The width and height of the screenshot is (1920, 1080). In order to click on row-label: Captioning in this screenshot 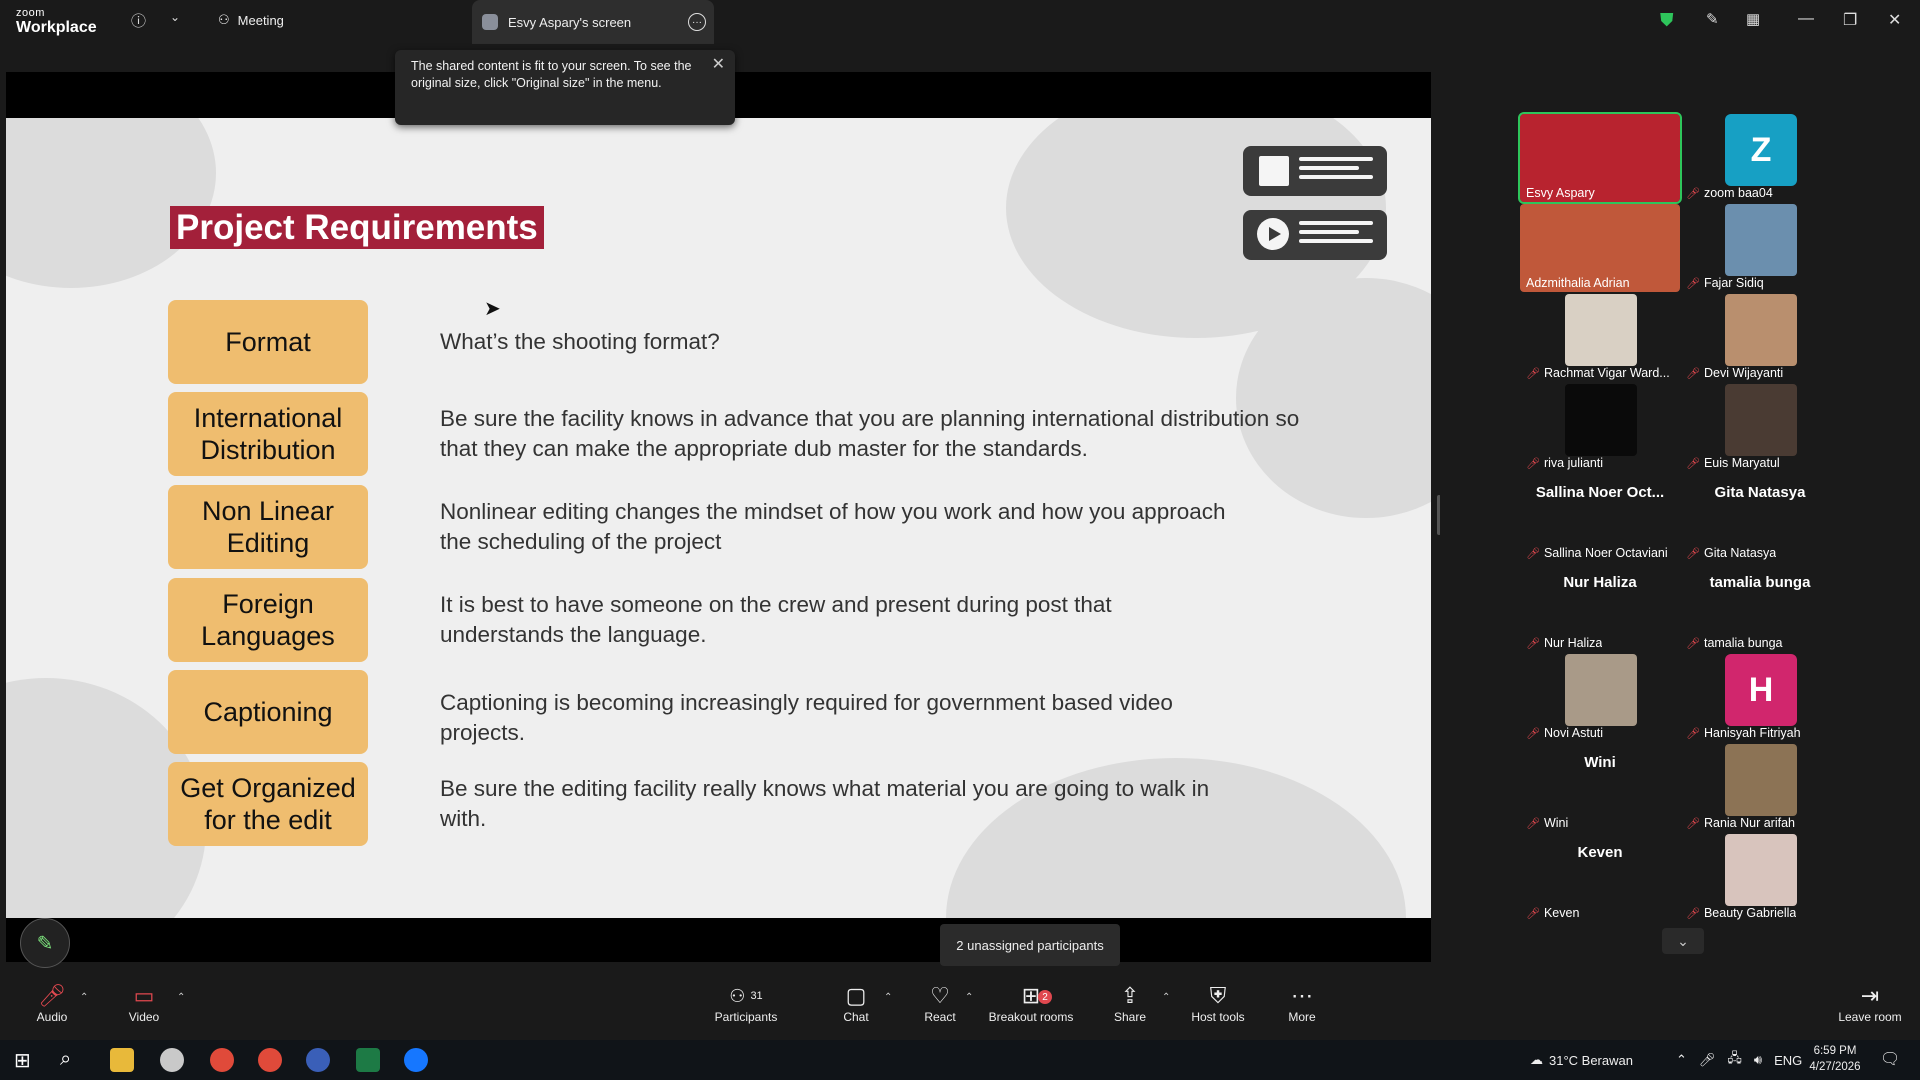, I will do `click(268, 712)`.